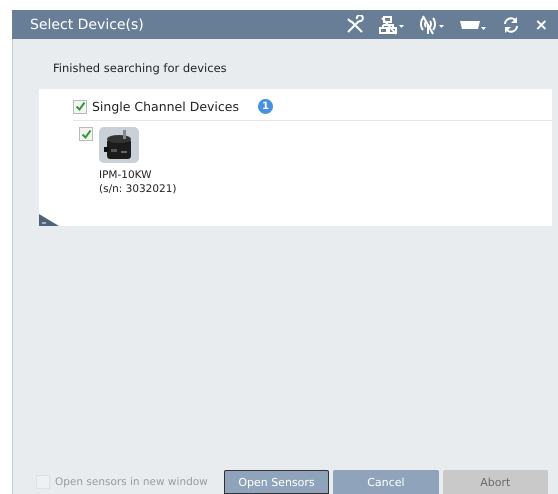  Describe the element at coordinates (137, 189) in the screenshot. I see `device-serial: (s/n: 3032021)` at that location.